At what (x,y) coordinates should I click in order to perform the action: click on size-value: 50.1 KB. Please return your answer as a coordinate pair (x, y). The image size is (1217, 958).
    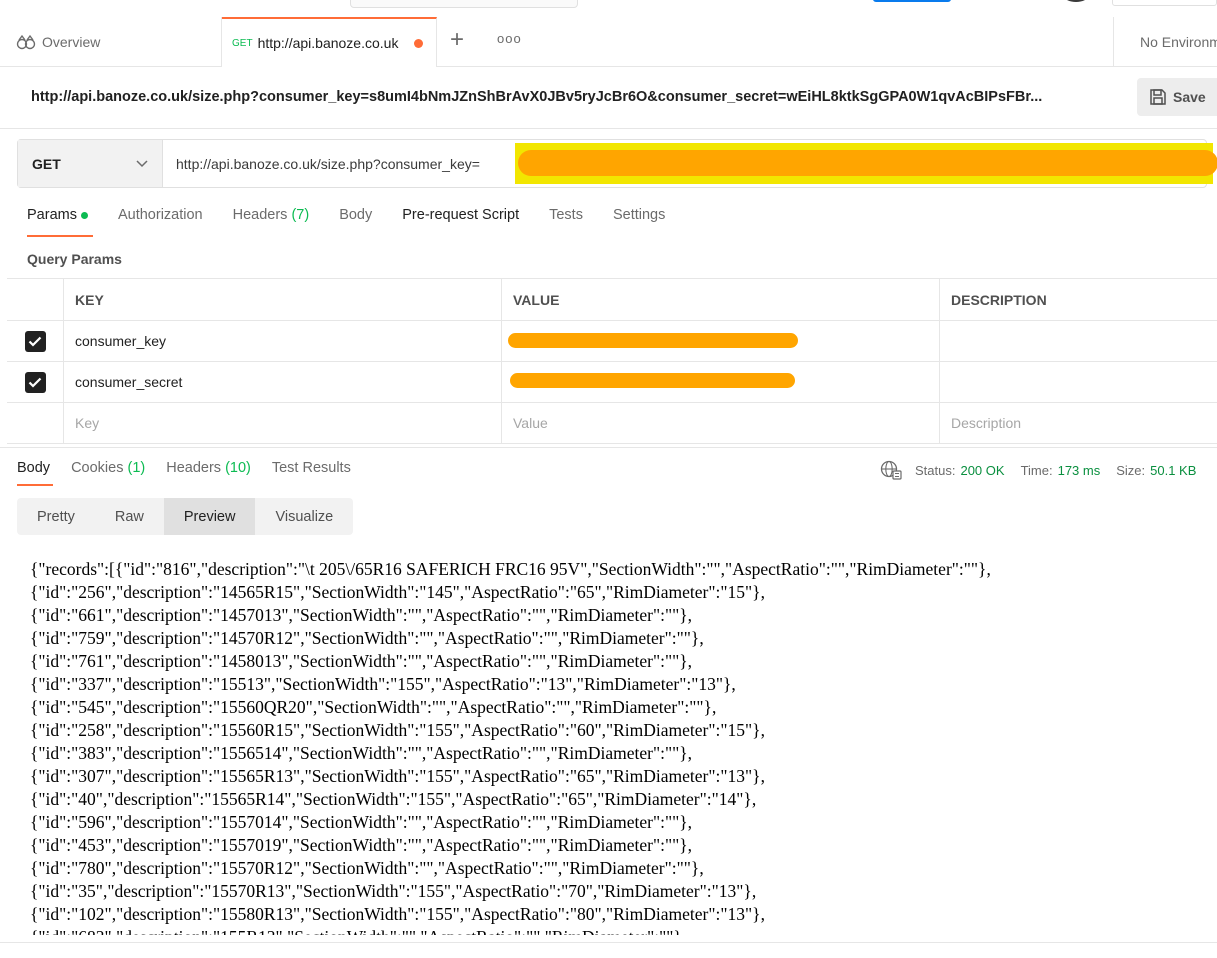
    Looking at the image, I should click on (1173, 470).